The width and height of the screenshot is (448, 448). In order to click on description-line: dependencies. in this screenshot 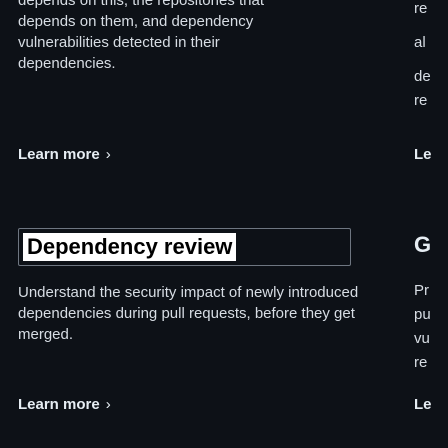, I will do `click(67, 63)`.